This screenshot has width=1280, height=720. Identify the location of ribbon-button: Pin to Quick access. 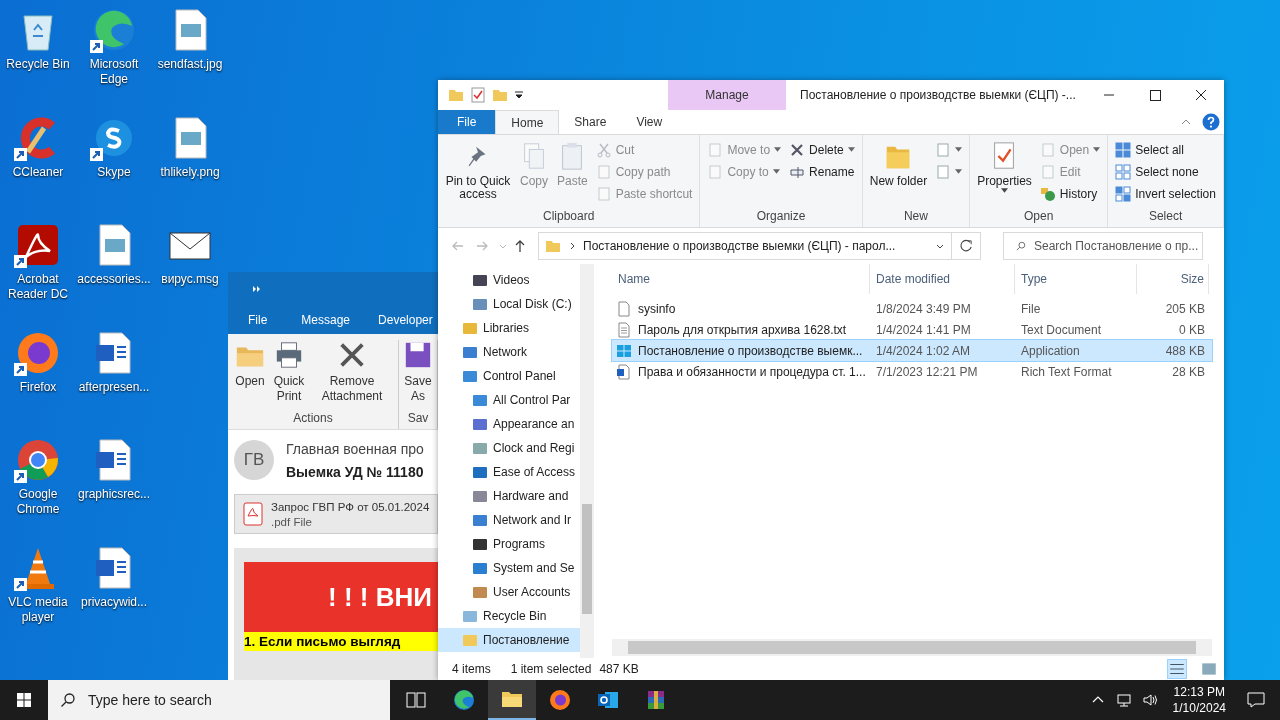
(478, 174).